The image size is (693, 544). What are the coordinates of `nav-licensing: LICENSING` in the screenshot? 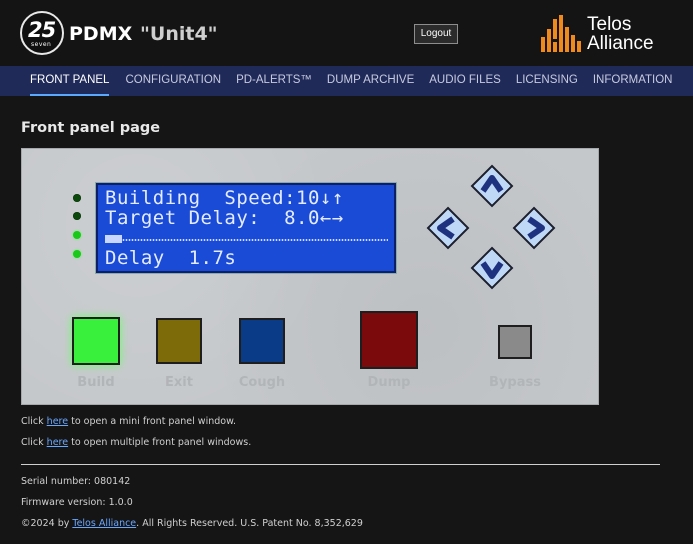 It's located at (547, 81).